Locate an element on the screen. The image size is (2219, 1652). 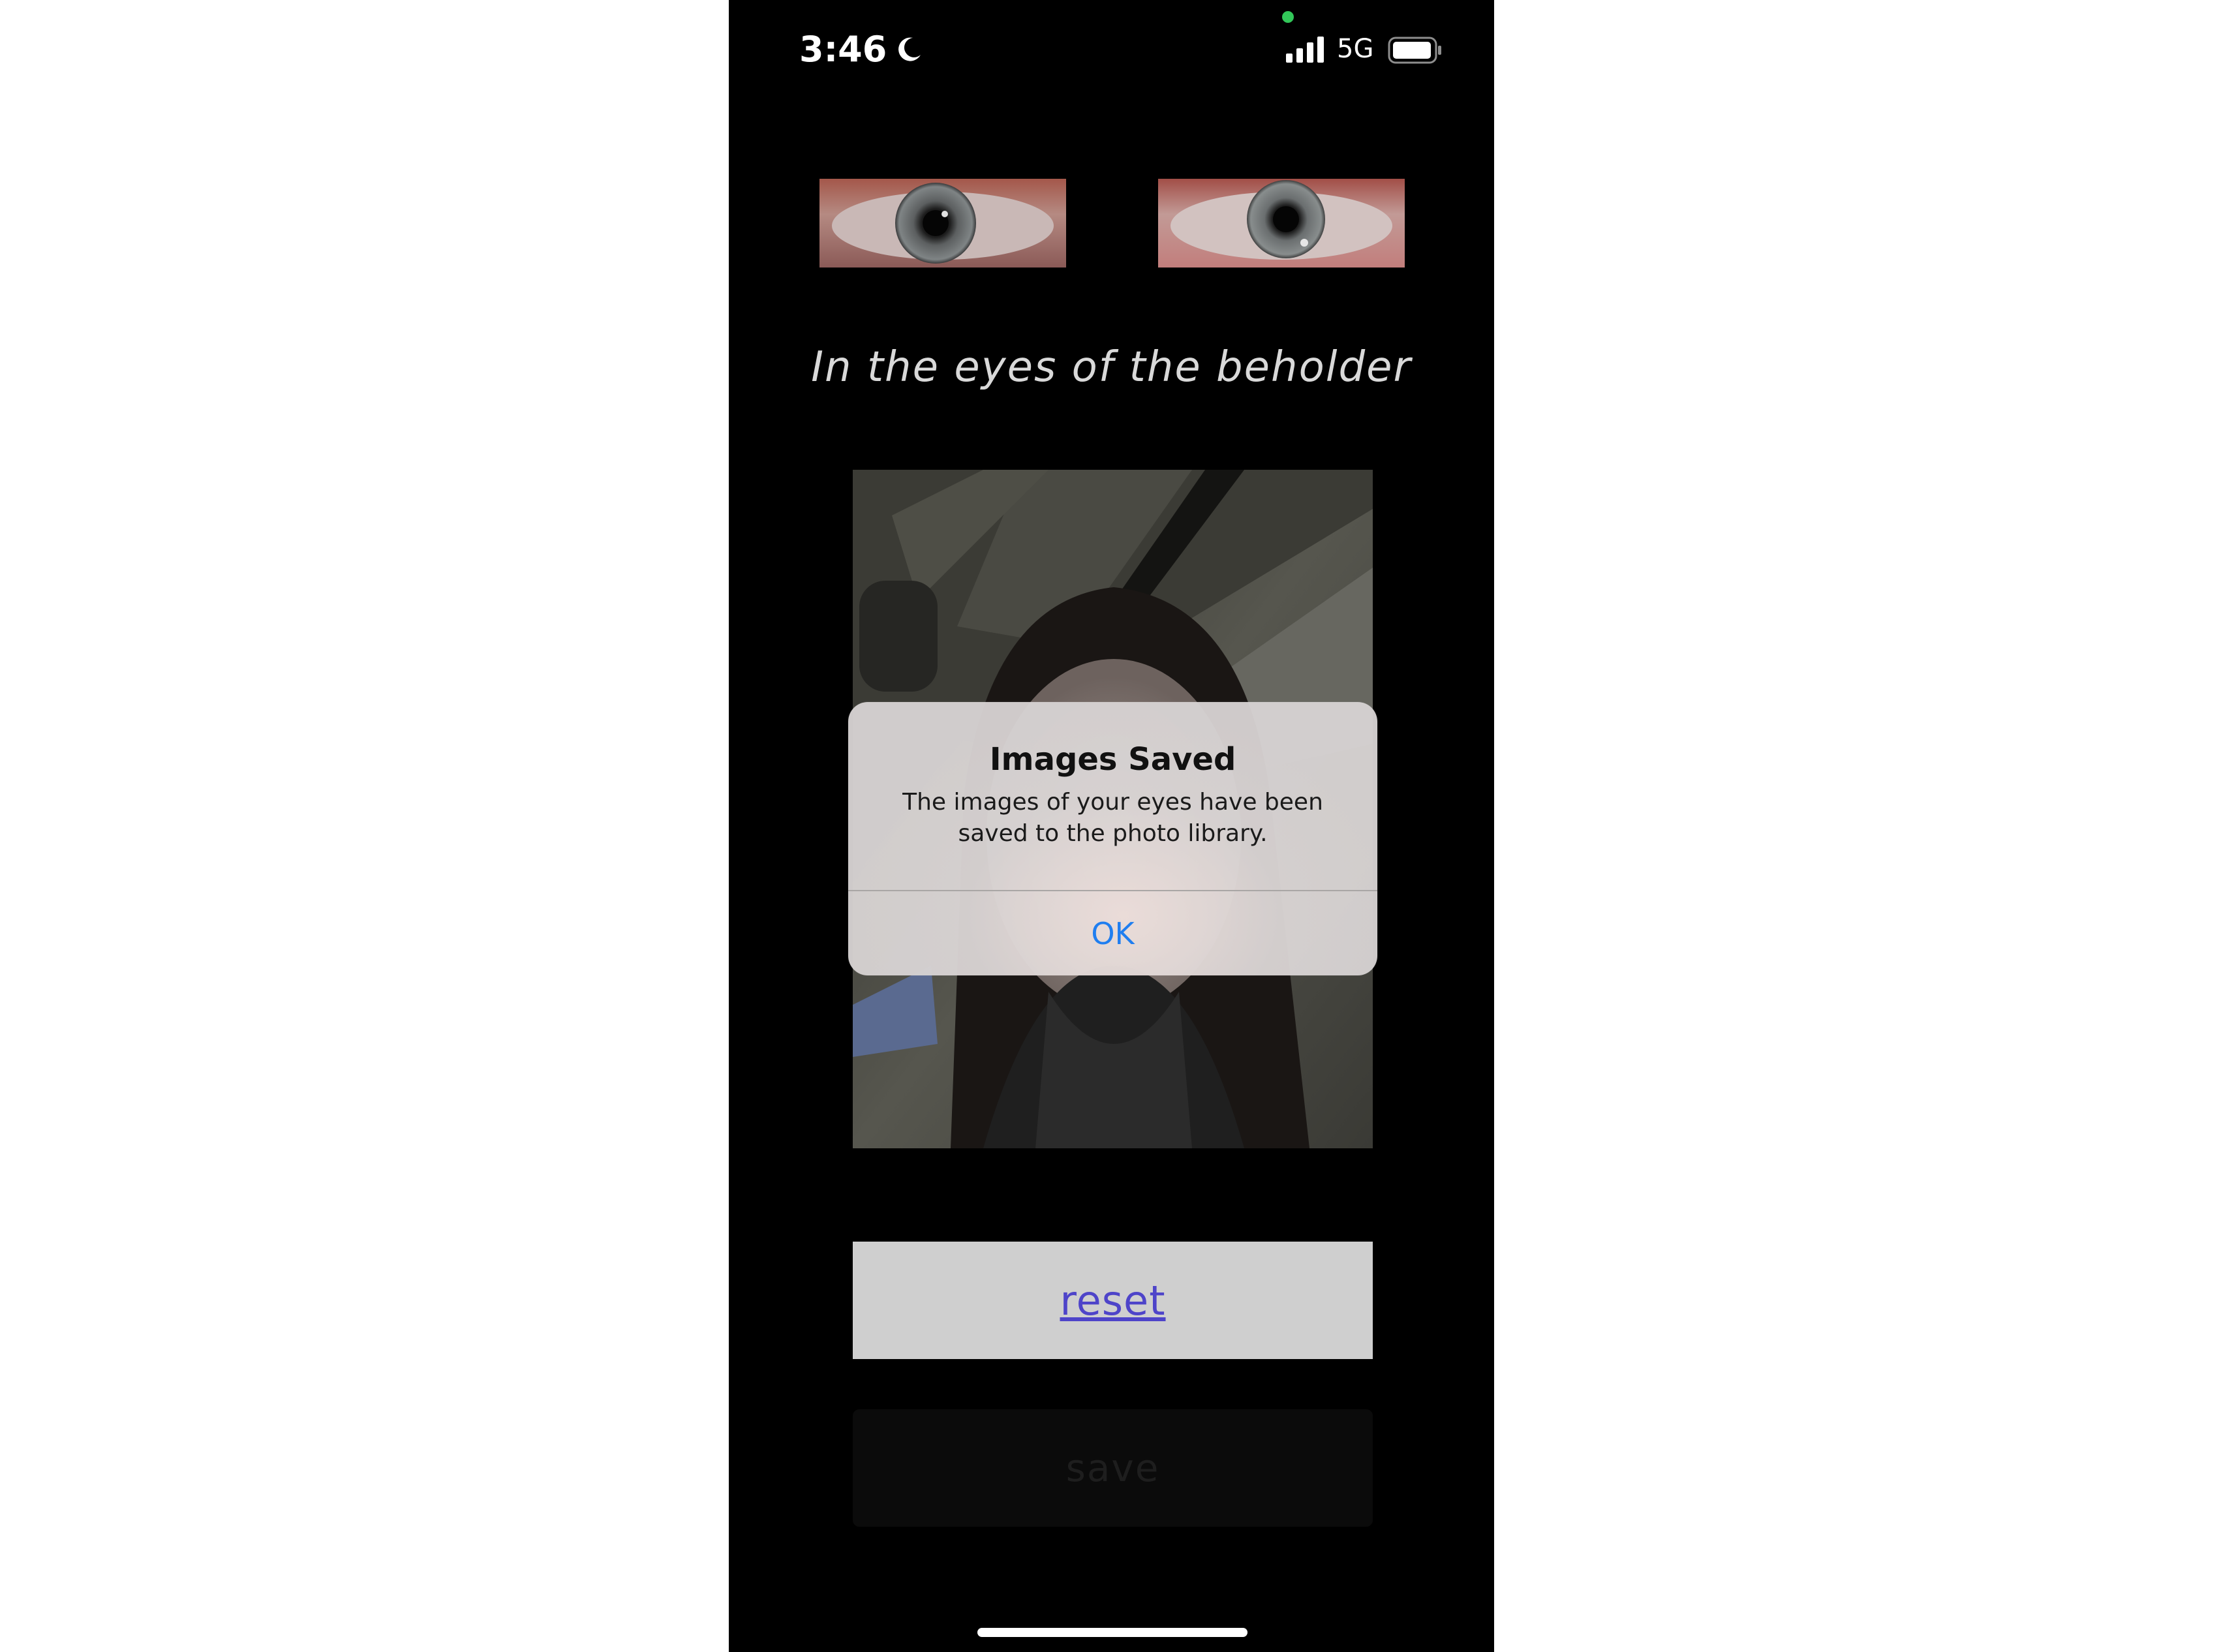
status-time: 3:46 is located at coordinates (843, 50).